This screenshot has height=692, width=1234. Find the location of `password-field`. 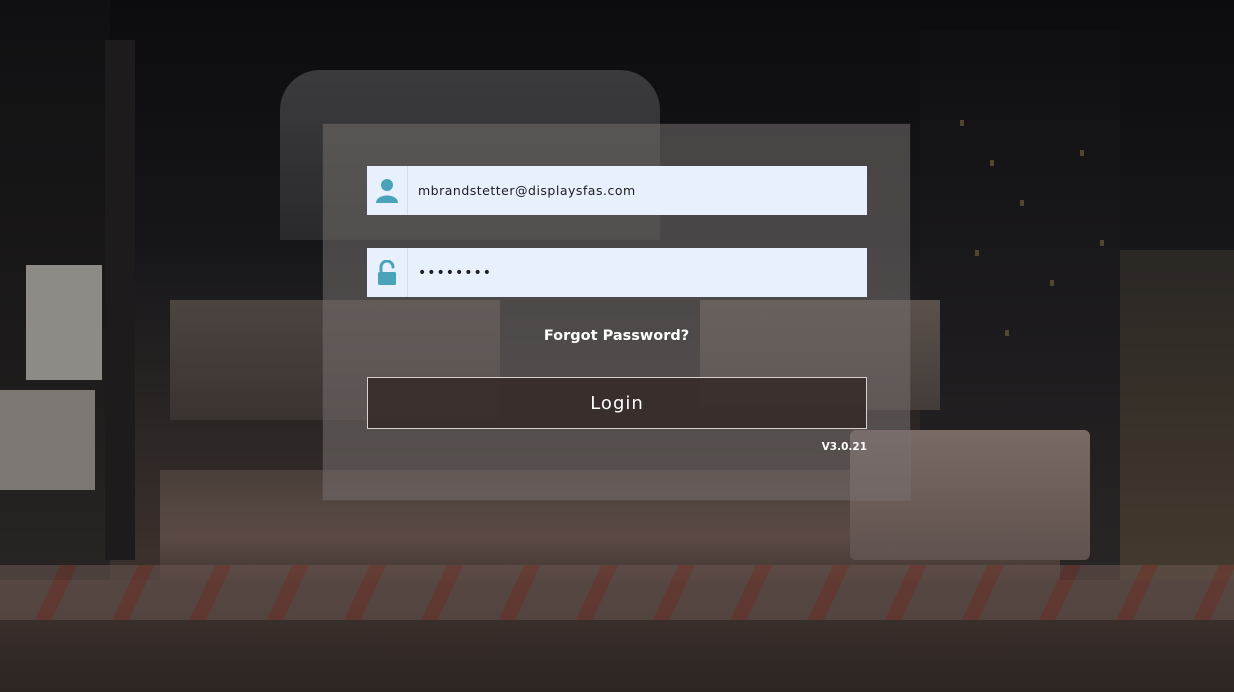

password-field is located at coordinates (617, 272).